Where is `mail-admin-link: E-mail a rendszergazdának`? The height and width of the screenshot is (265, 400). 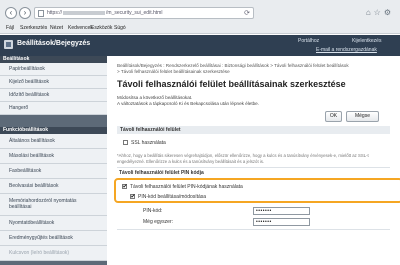 mail-admin-link: E-mail a rendszergazdának is located at coordinates (346, 50).